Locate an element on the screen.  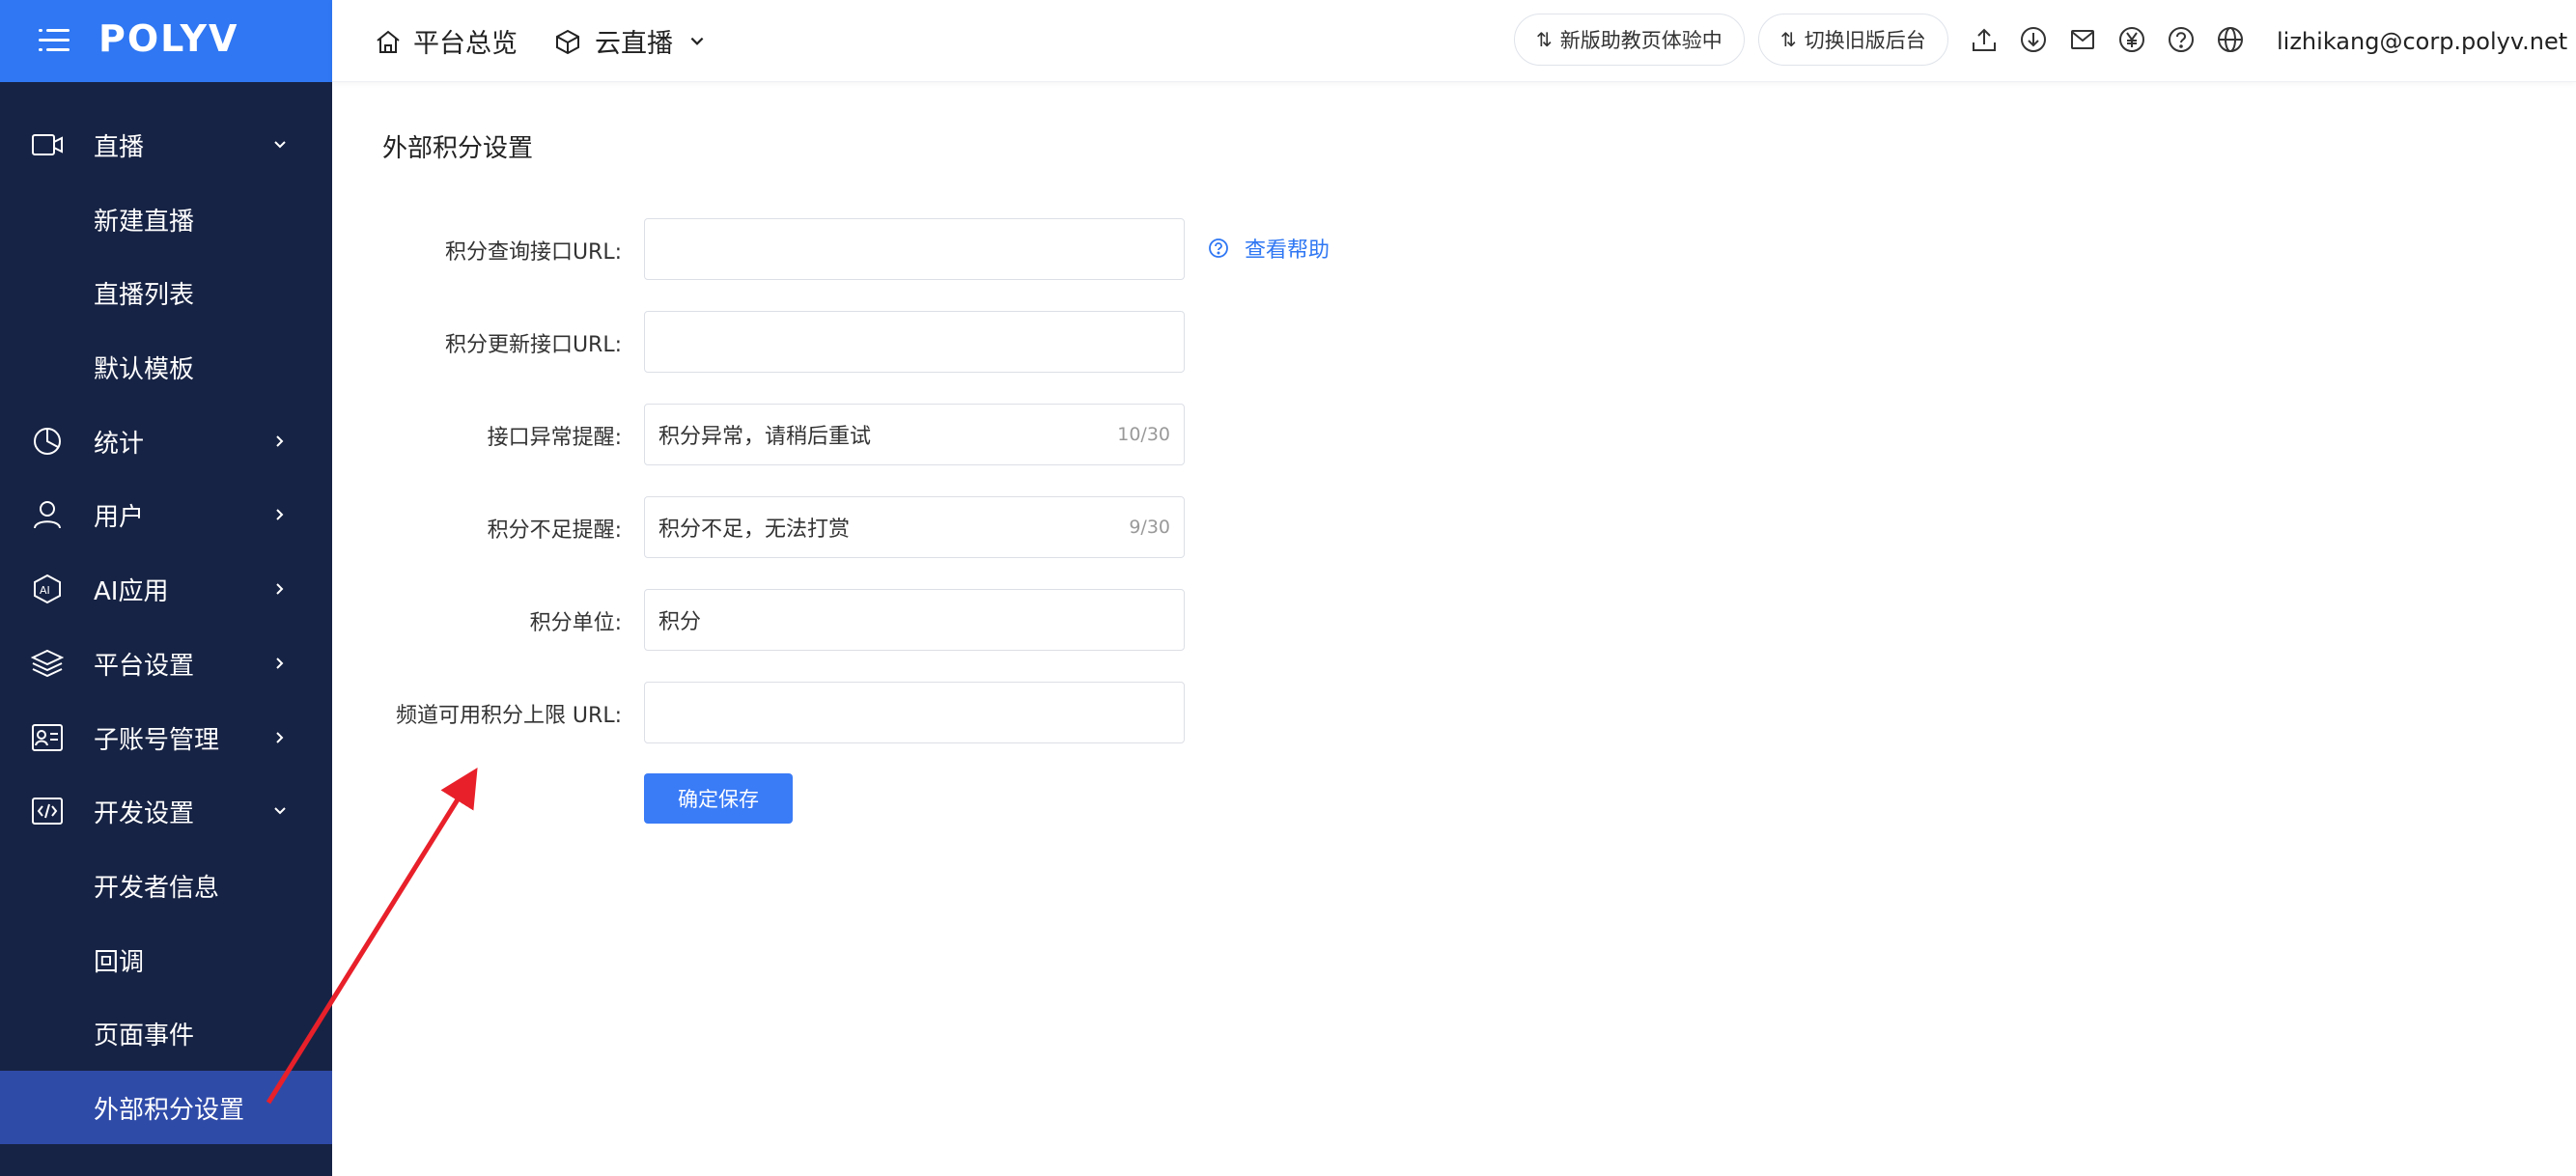
user-icon is located at coordinates (48, 515).